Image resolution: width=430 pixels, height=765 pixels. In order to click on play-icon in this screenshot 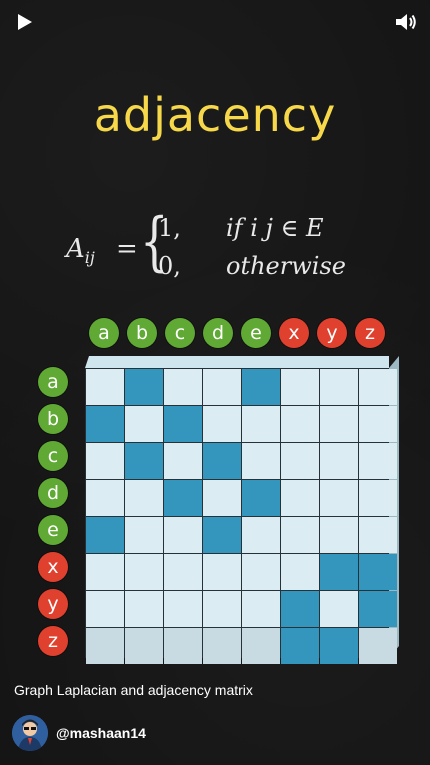, I will do `click(24, 22)`.